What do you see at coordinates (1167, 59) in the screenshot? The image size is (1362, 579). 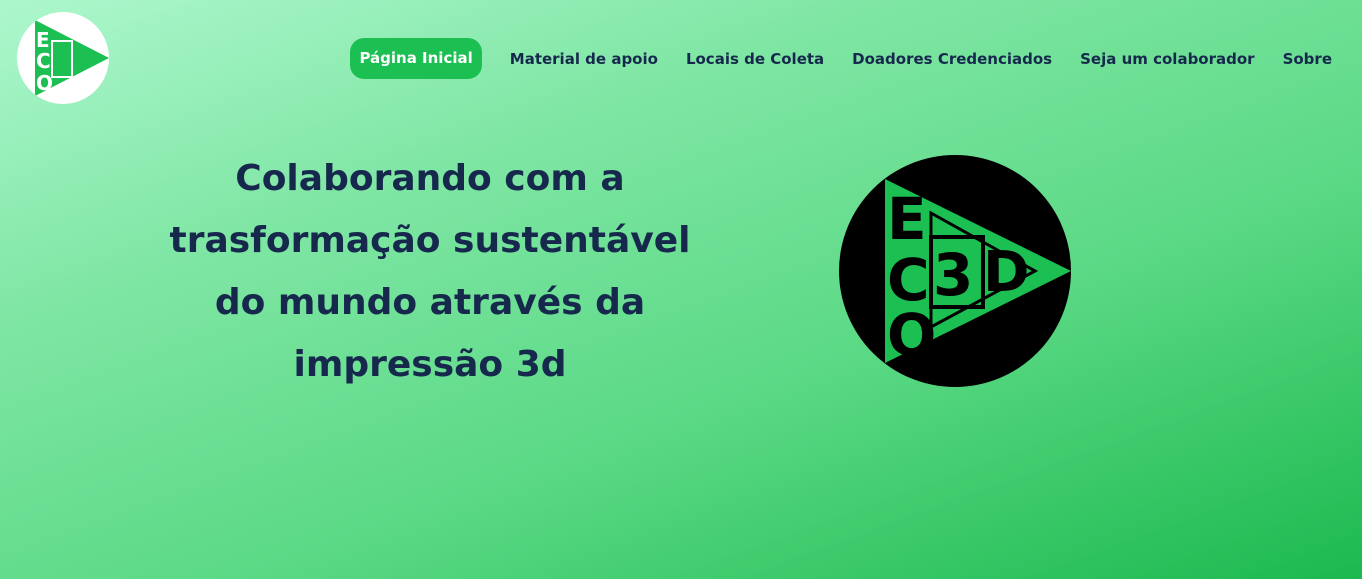 I see `nav-item-seja-um-colaborador: Seja um colaborador` at bounding box center [1167, 59].